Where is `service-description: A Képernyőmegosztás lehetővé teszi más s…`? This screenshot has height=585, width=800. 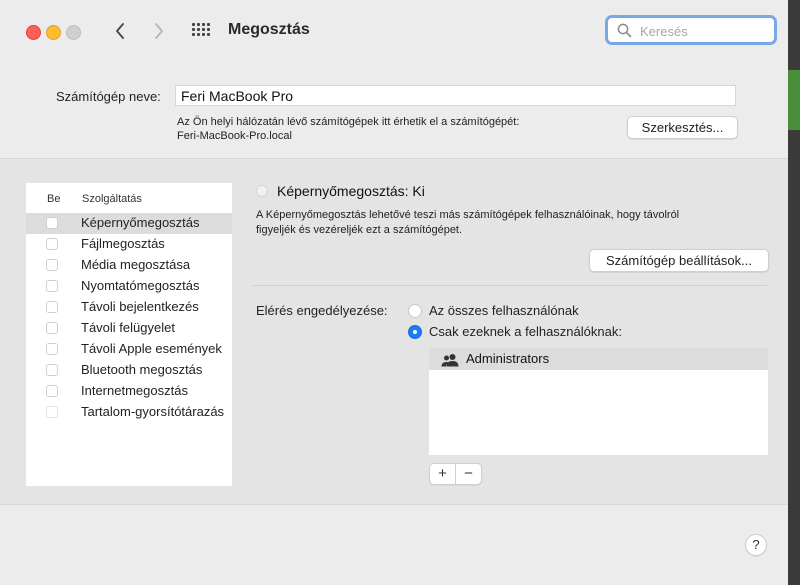 service-description: A Képernyőmegosztás lehetővé teszi más s… is located at coordinates (511, 223).